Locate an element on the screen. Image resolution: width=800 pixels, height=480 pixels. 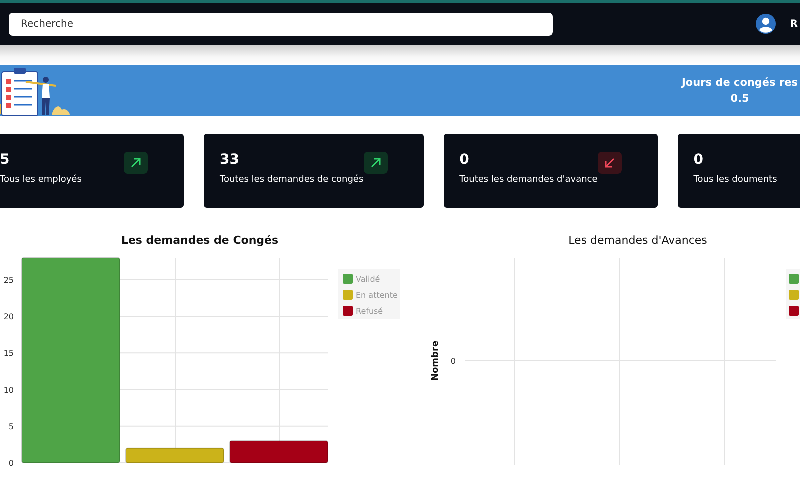
banner-title: Jours de congés res is located at coordinates (740, 82).